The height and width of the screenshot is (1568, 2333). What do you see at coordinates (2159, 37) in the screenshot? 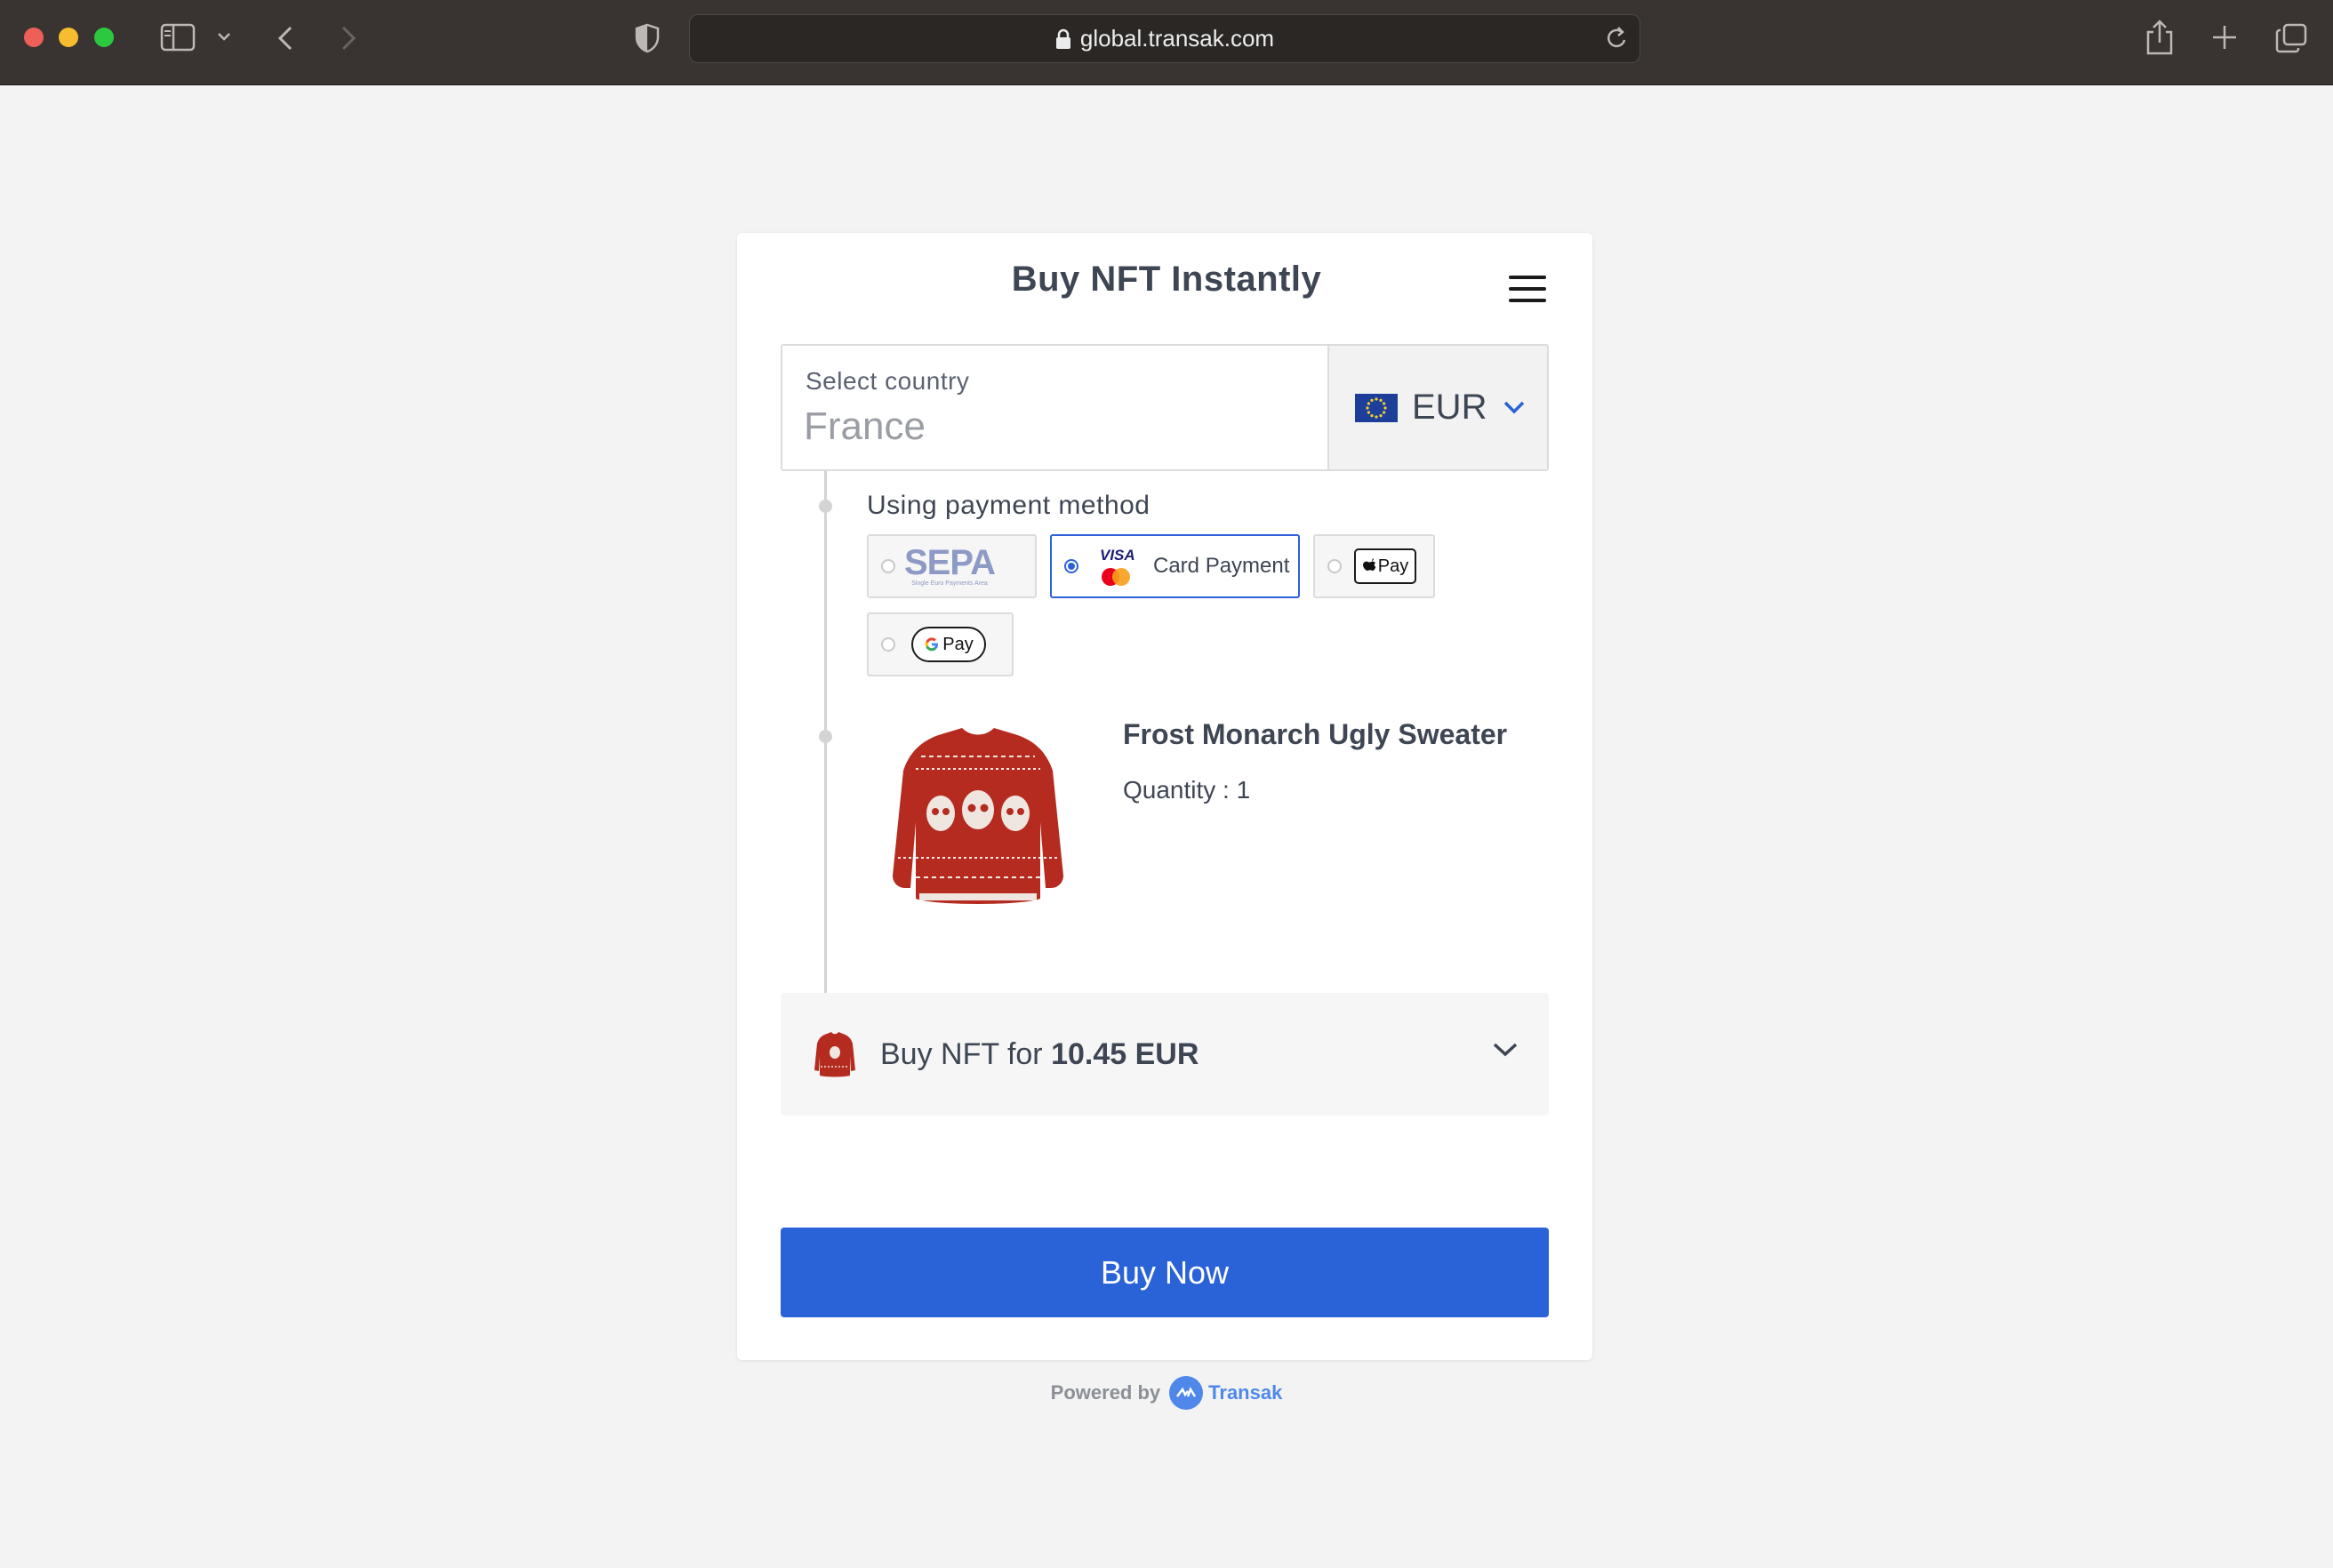
I see `share-icon` at bounding box center [2159, 37].